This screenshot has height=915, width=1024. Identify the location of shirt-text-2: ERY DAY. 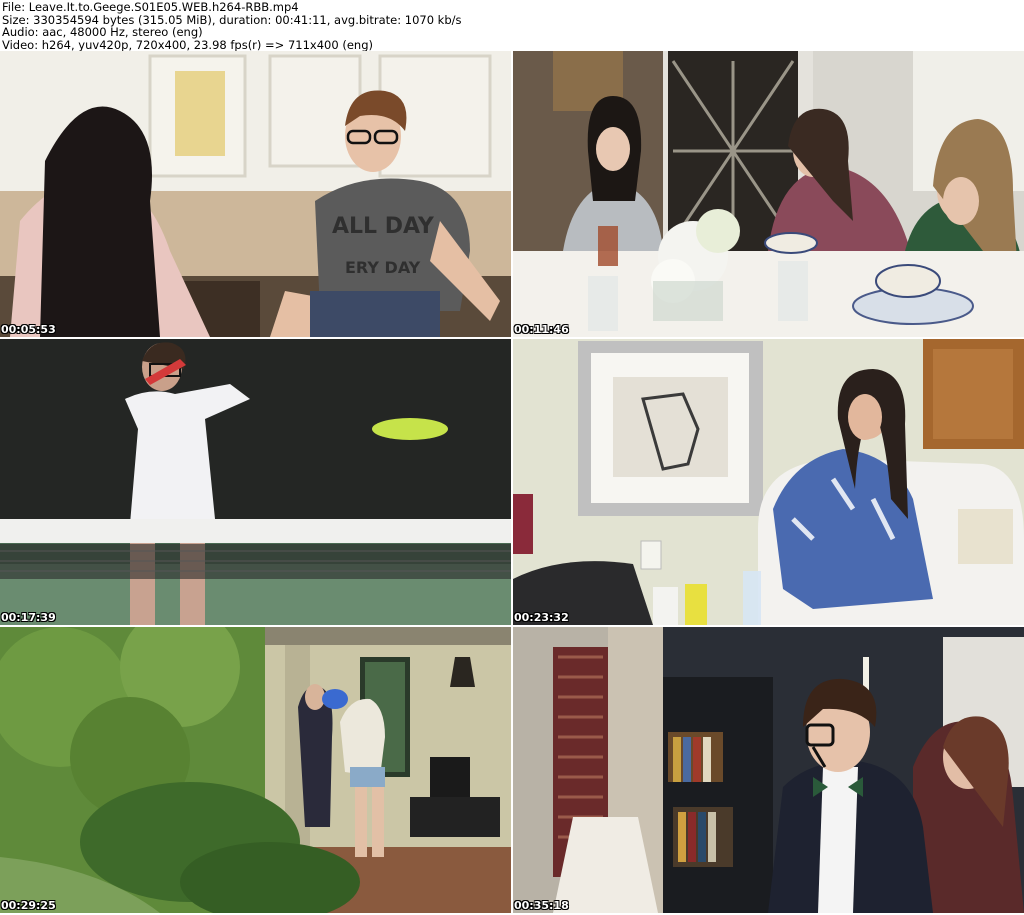
(383, 267).